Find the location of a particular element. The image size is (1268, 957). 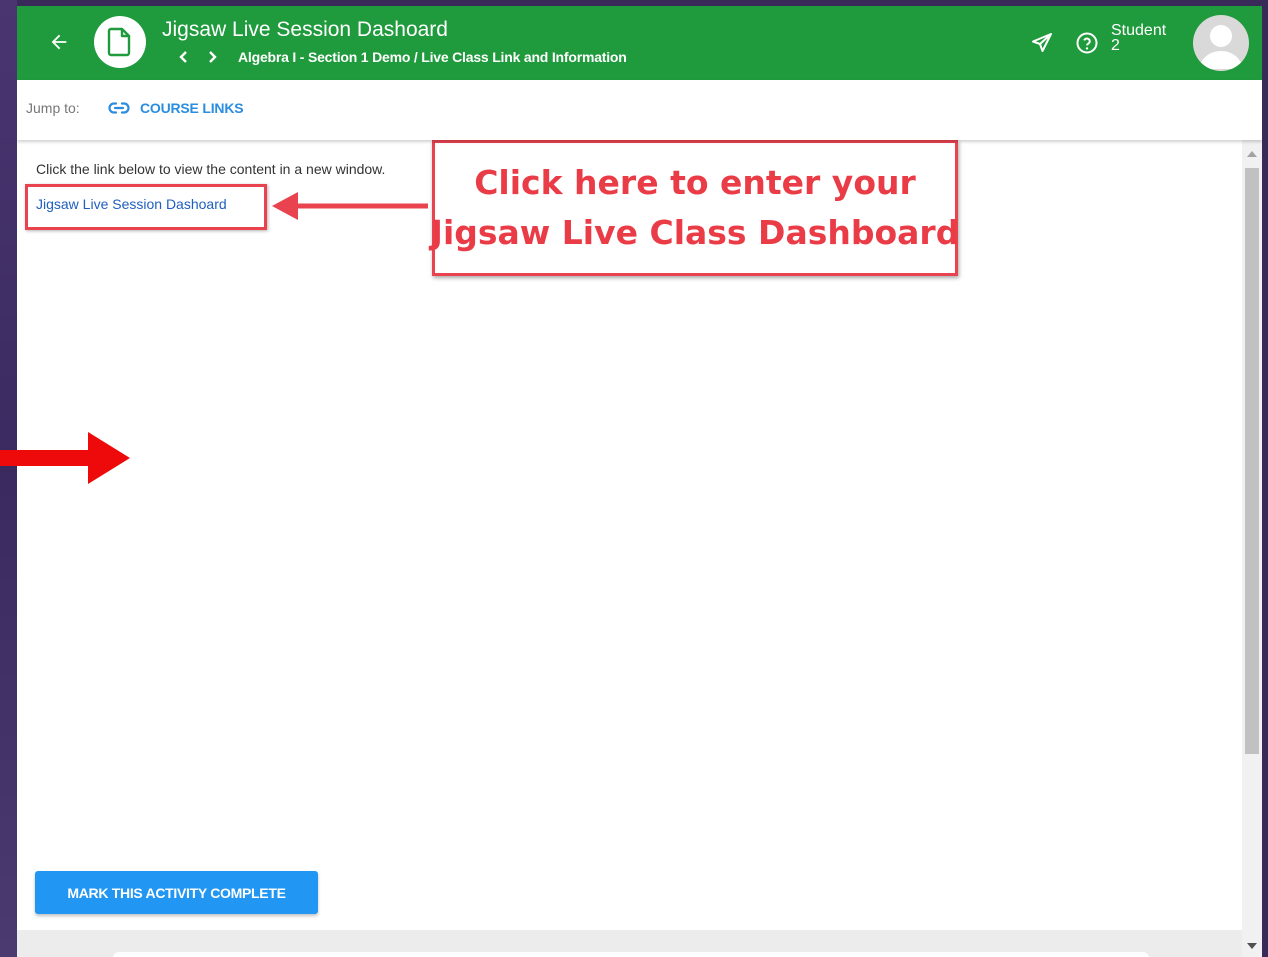

next-activity-button is located at coordinates (213, 57).